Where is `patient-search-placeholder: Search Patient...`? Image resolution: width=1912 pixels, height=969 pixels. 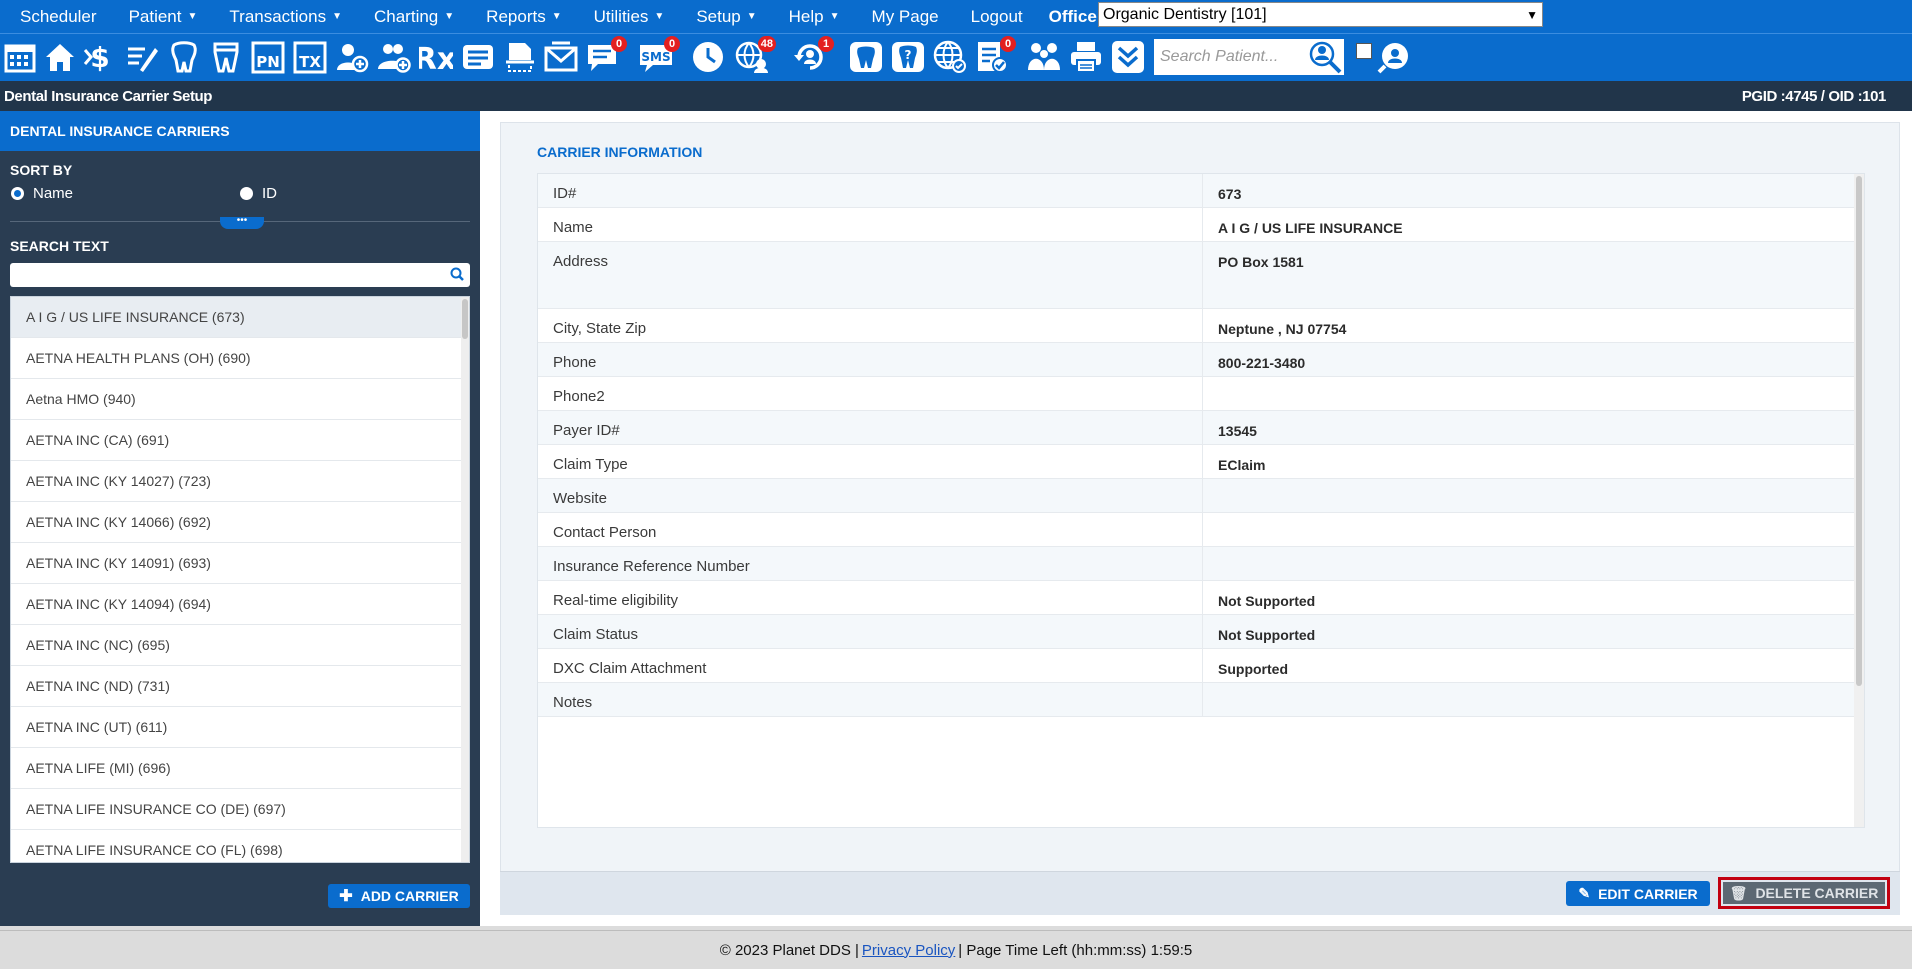 patient-search-placeholder: Search Patient... is located at coordinates (1219, 56).